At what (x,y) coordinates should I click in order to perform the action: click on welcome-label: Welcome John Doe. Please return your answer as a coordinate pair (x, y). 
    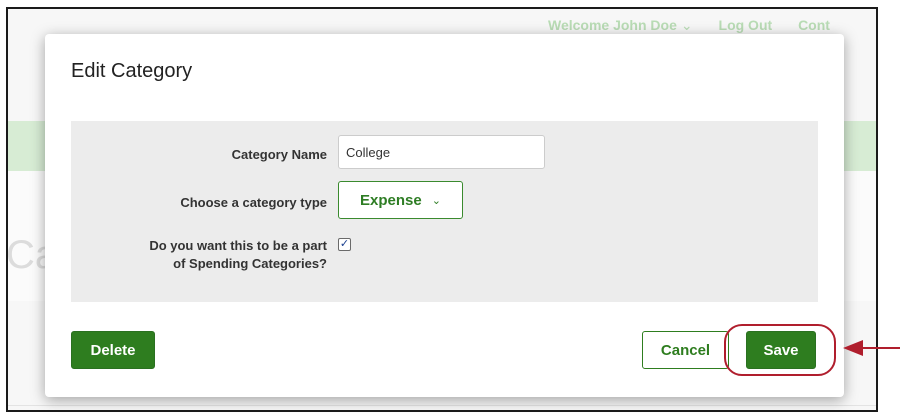
    Looking at the image, I should click on (612, 25).